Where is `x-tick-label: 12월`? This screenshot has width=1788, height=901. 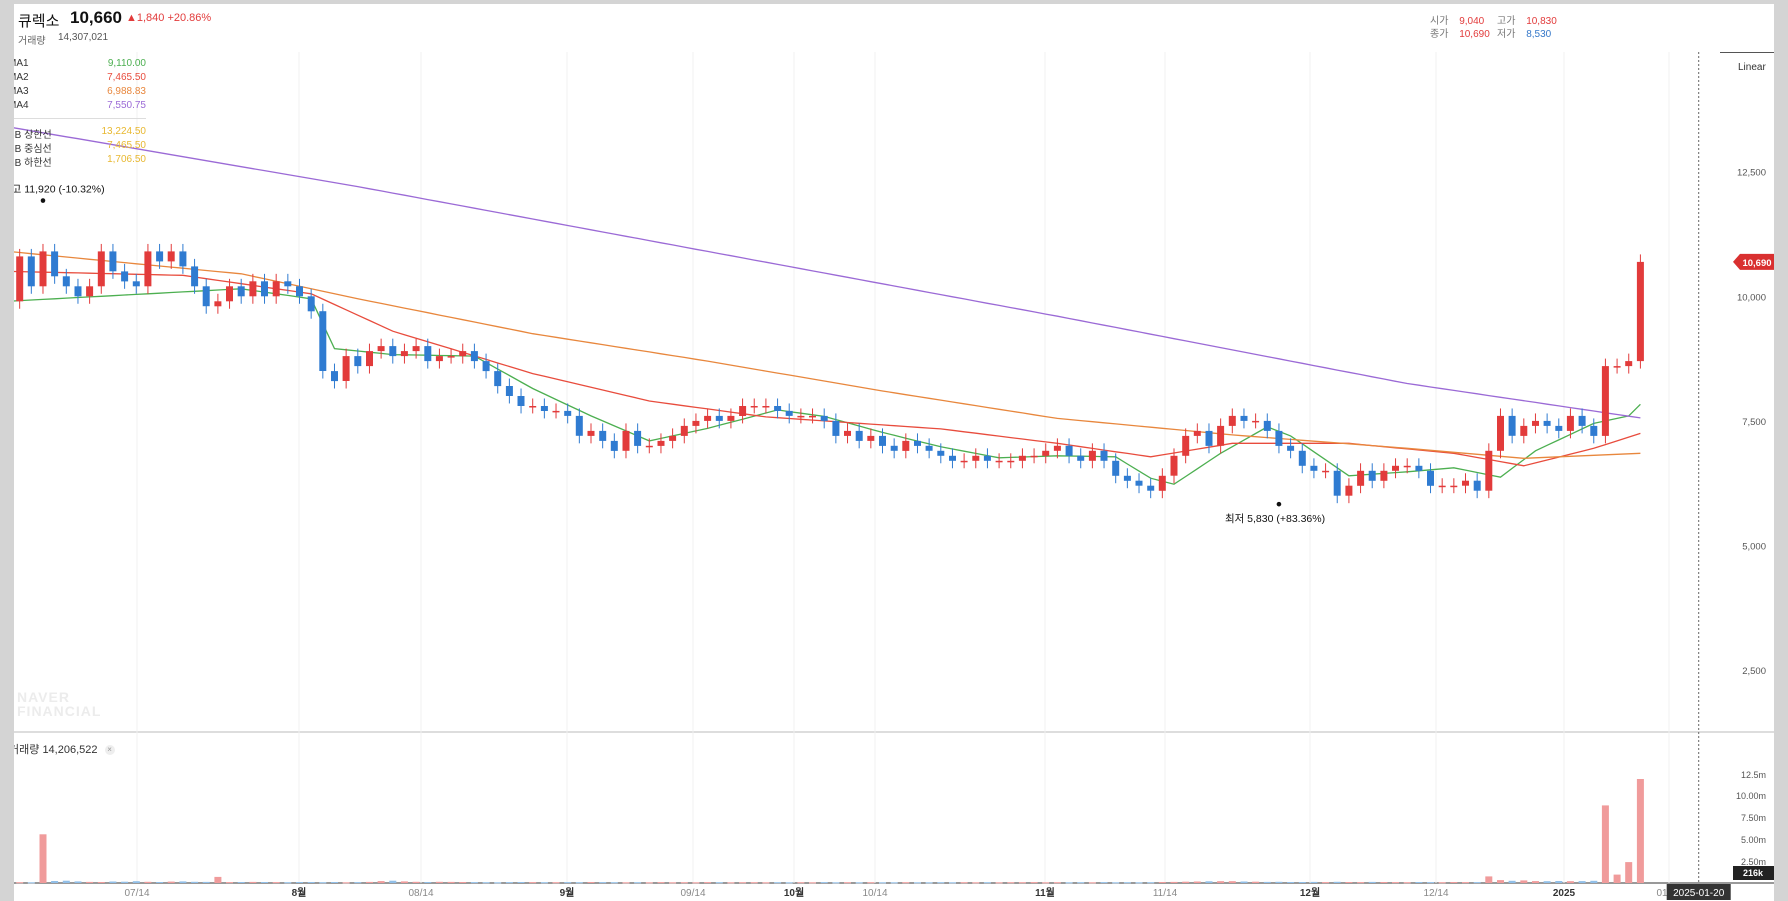
x-tick-label: 12월 is located at coordinates (1310, 893).